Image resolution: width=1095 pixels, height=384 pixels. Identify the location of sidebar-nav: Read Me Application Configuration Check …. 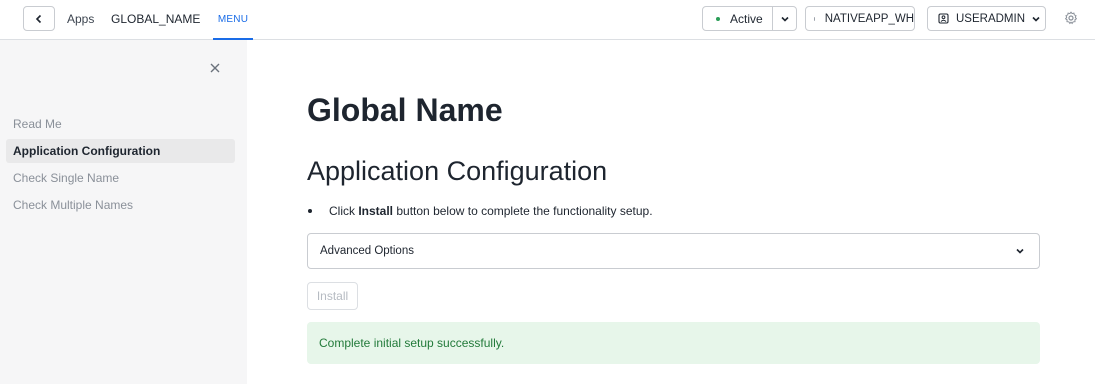
(120, 166).